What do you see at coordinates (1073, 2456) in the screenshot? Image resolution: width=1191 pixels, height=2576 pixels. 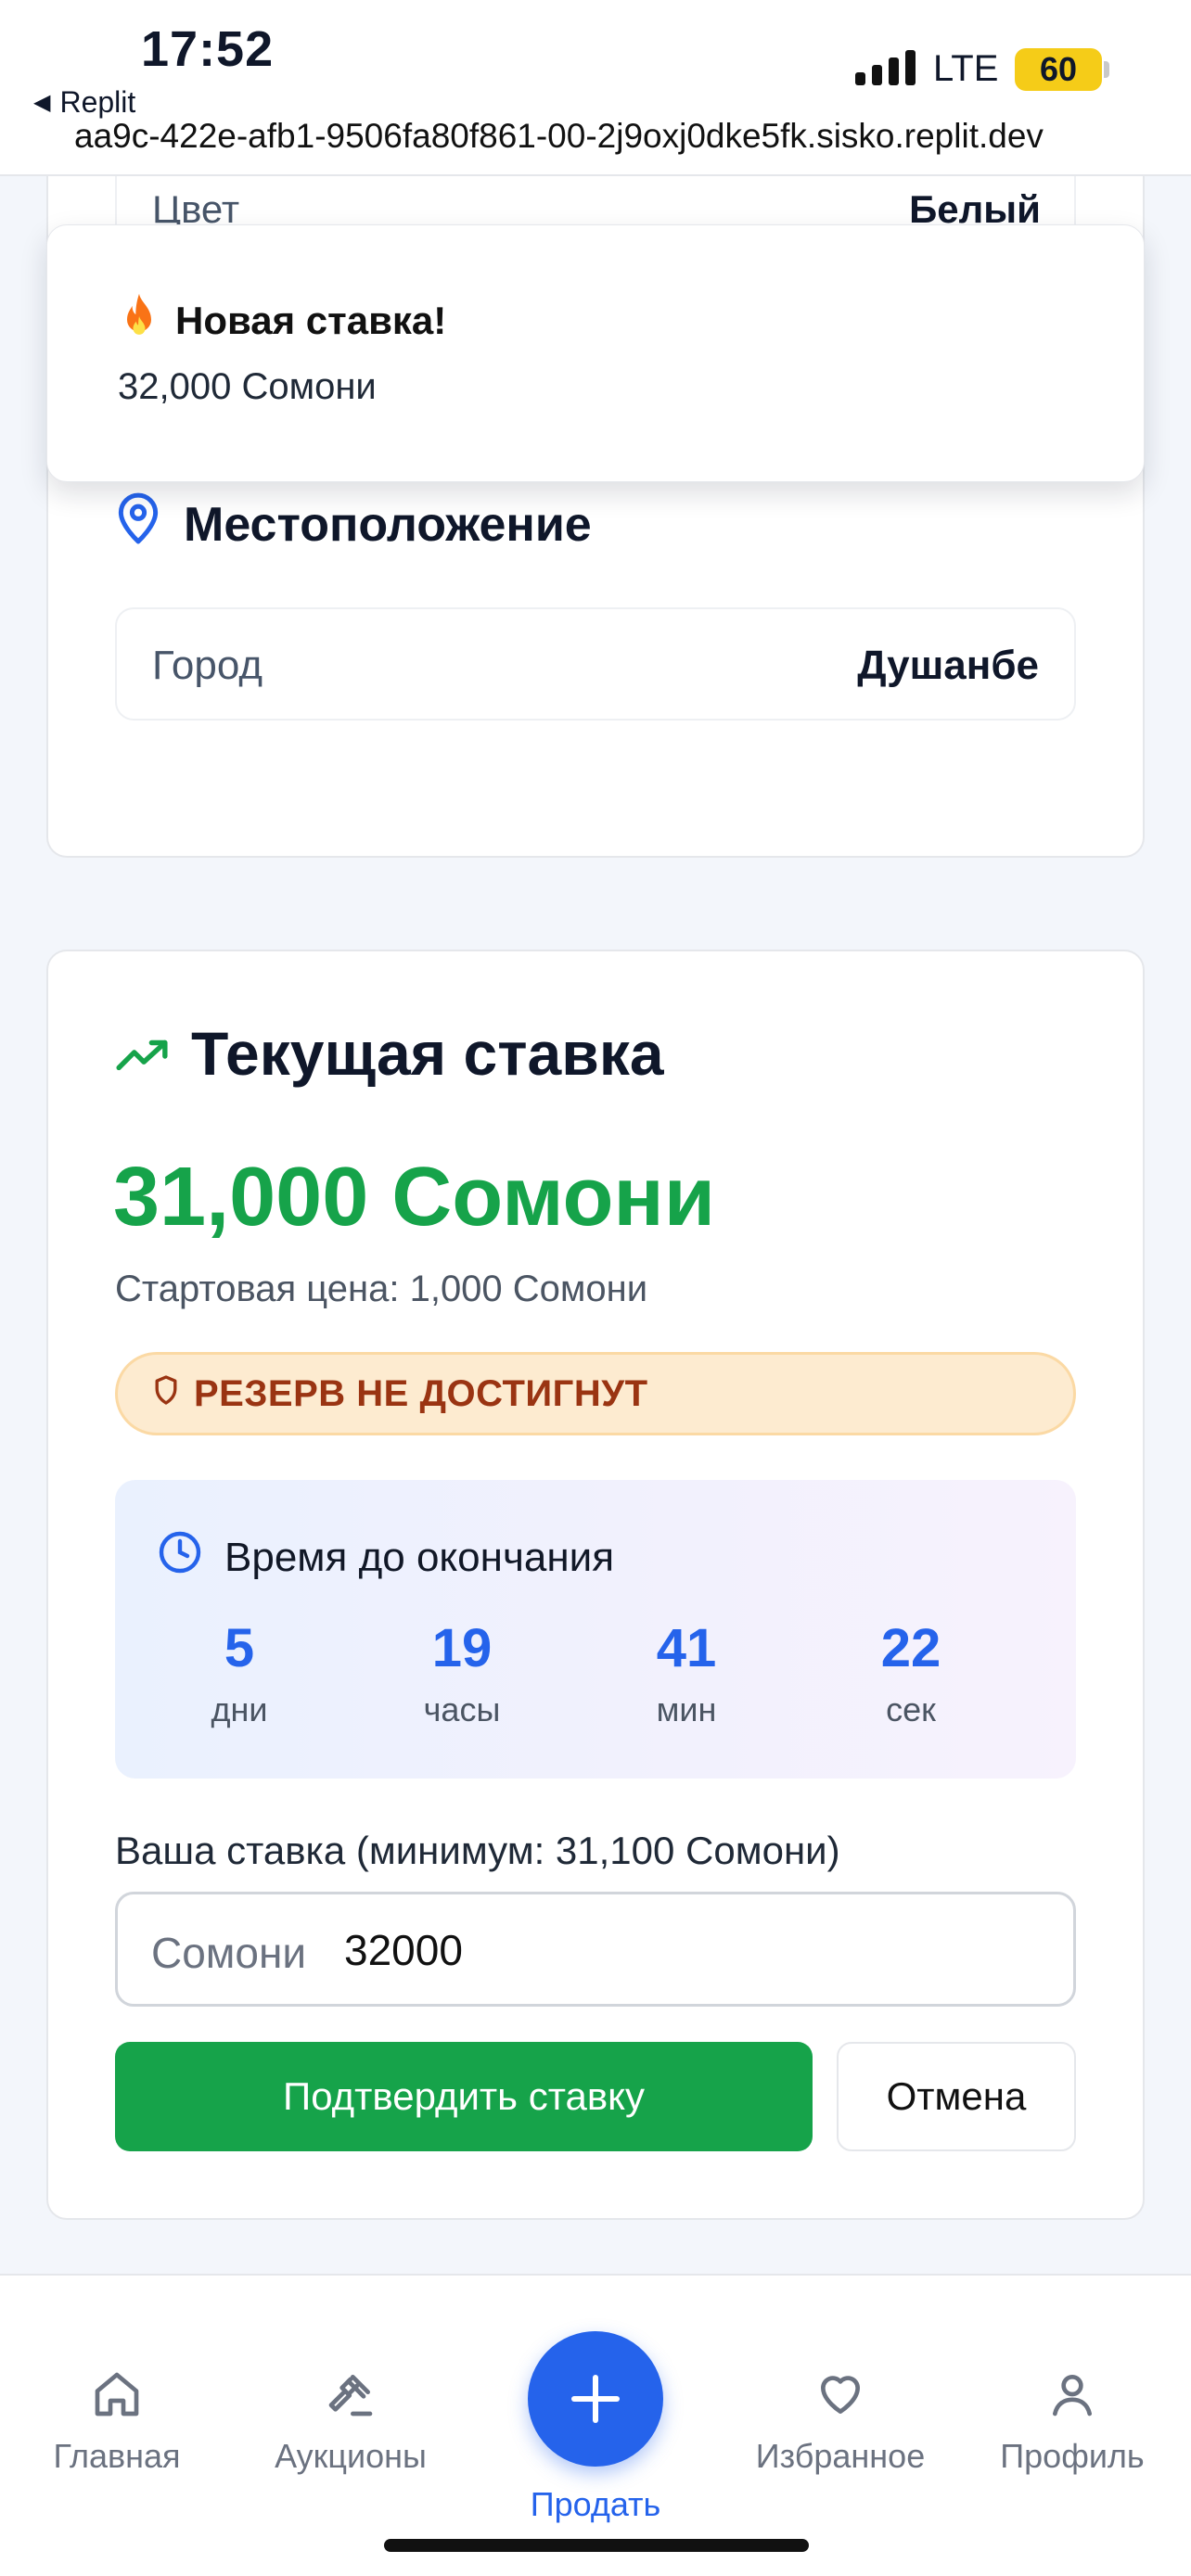 I see `nav-label: Профиль` at bounding box center [1073, 2456].